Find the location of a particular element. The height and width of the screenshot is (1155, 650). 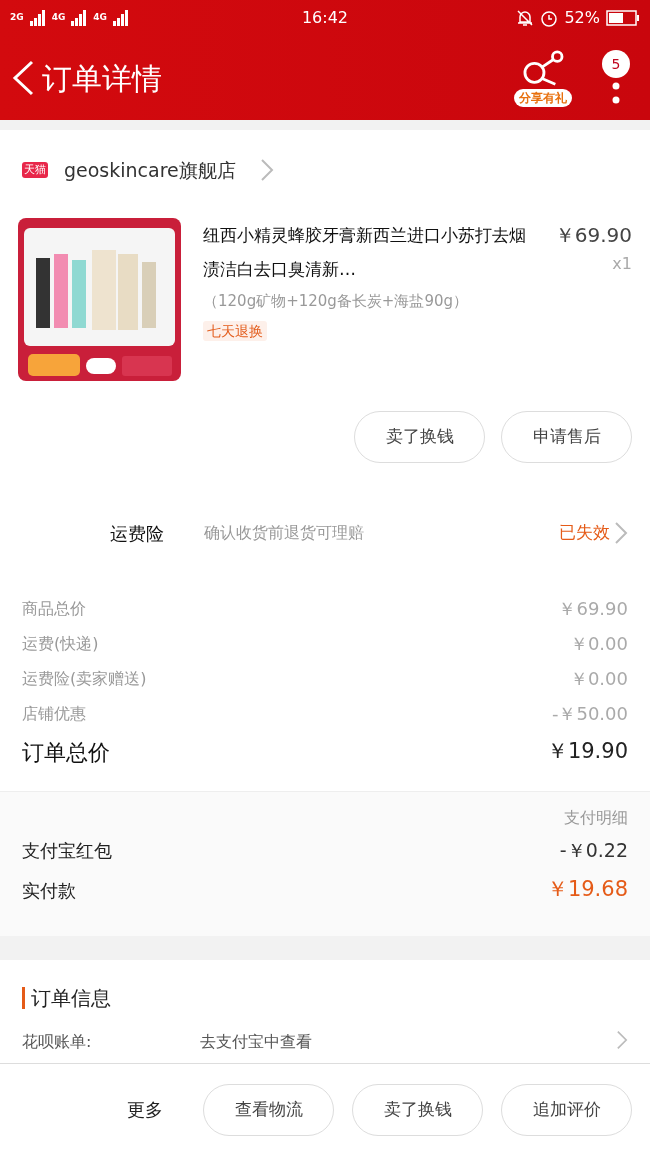

price-value: ￥19.90 is located at coordinates (587, 752).